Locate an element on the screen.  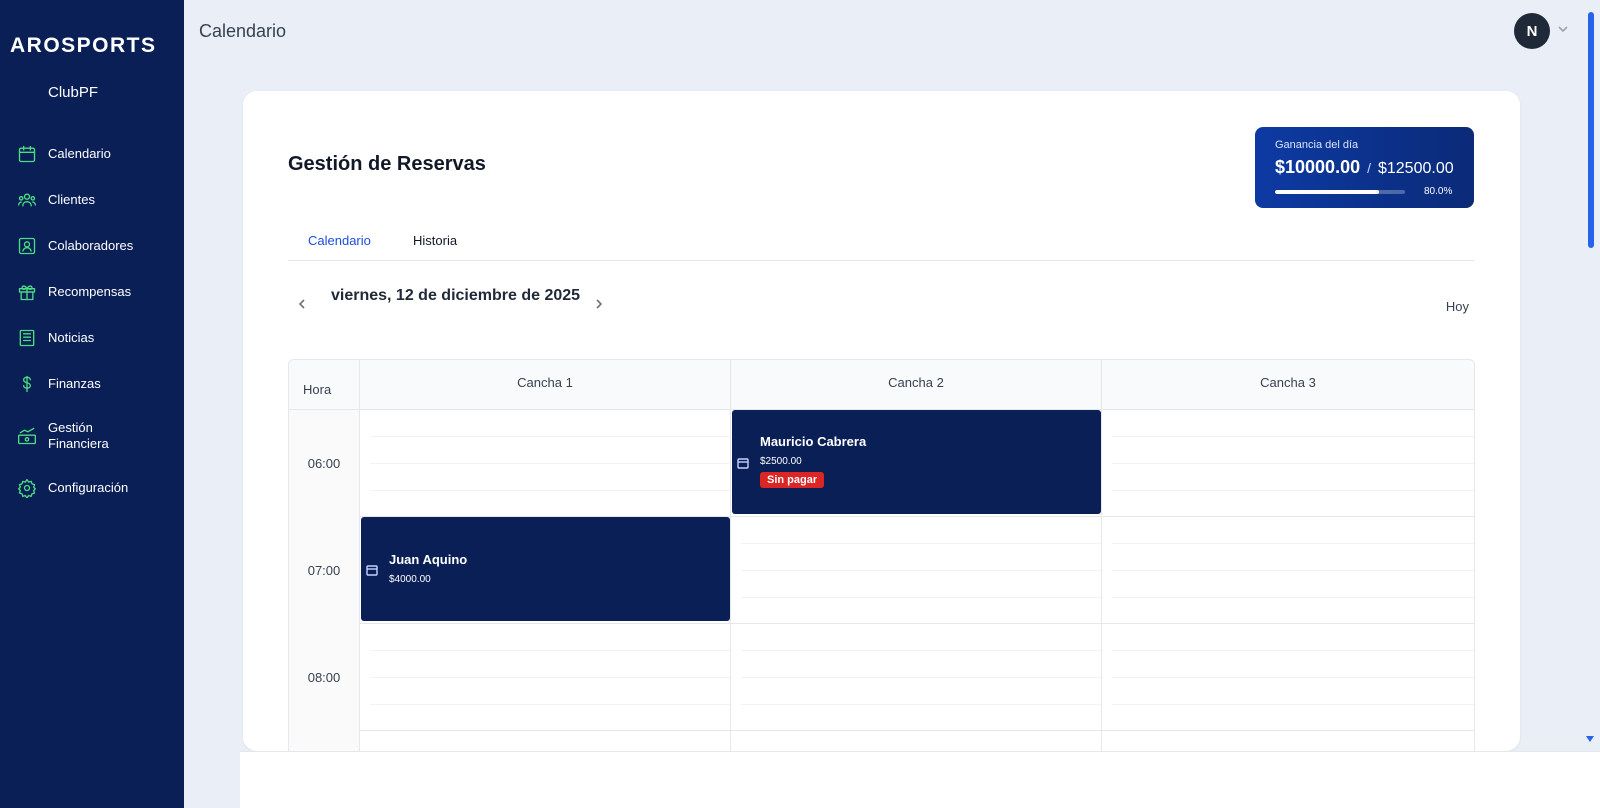
earnings-percent: 80.0% is located at coordinates (1438, 191).